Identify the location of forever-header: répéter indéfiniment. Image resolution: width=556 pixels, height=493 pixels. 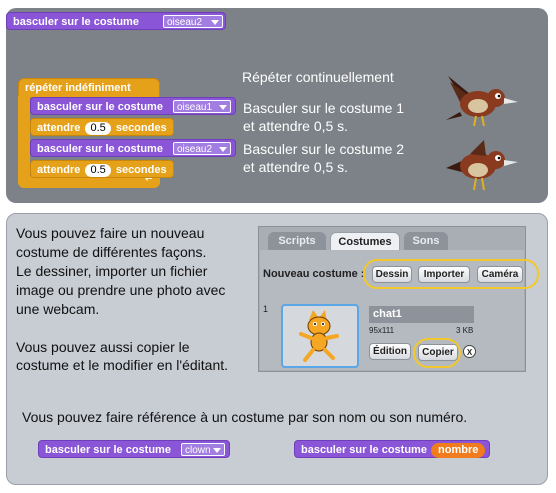
(89, 88).